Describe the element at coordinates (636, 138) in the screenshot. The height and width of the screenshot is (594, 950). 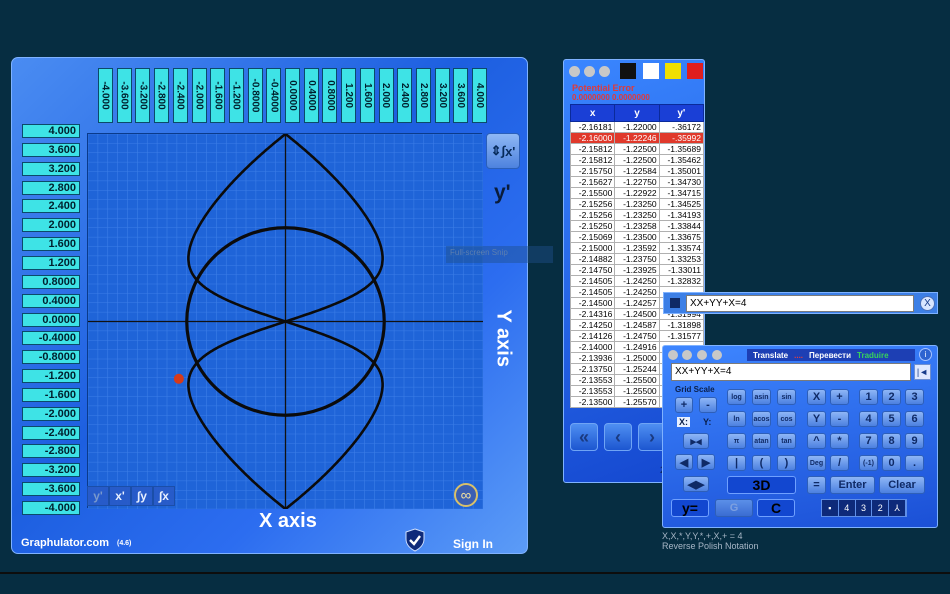
I see `table-row: -2.16000 -1.22246 -.35992` at that location.